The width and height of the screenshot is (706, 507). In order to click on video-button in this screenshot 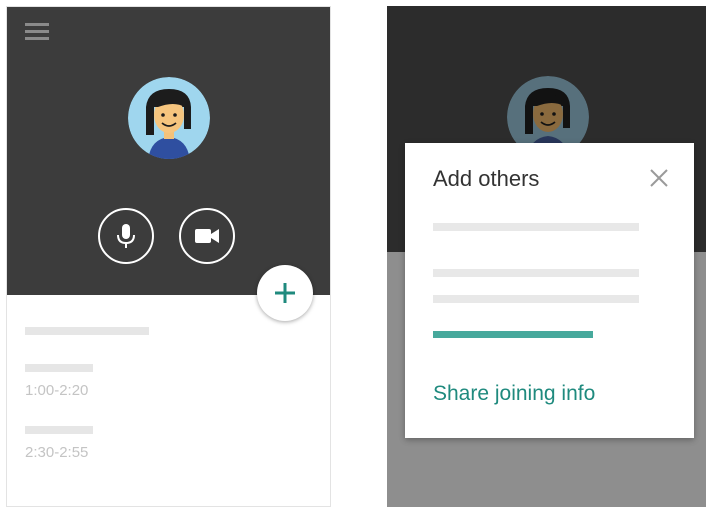, I will do `click(207, 236)`.